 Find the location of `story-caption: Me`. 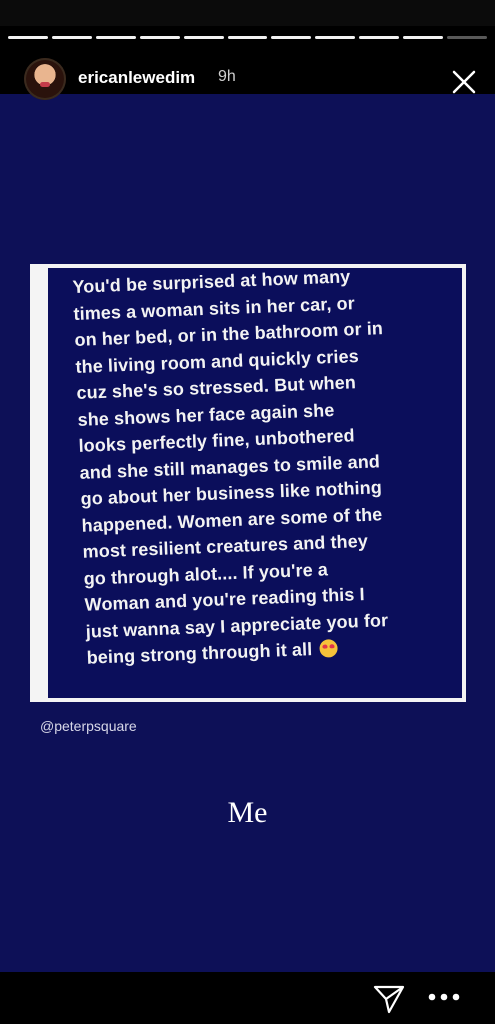

story-caption: Me is located at coordinates (247, 812).